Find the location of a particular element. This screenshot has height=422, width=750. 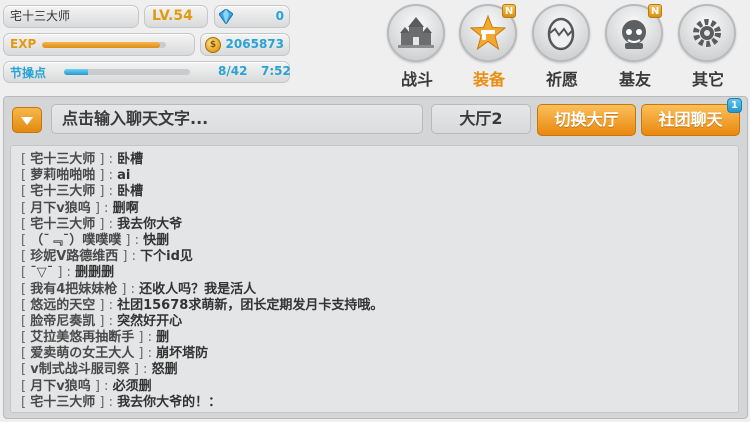

player-name-box: 宅十三大师 is located at coordinates (71, 16).